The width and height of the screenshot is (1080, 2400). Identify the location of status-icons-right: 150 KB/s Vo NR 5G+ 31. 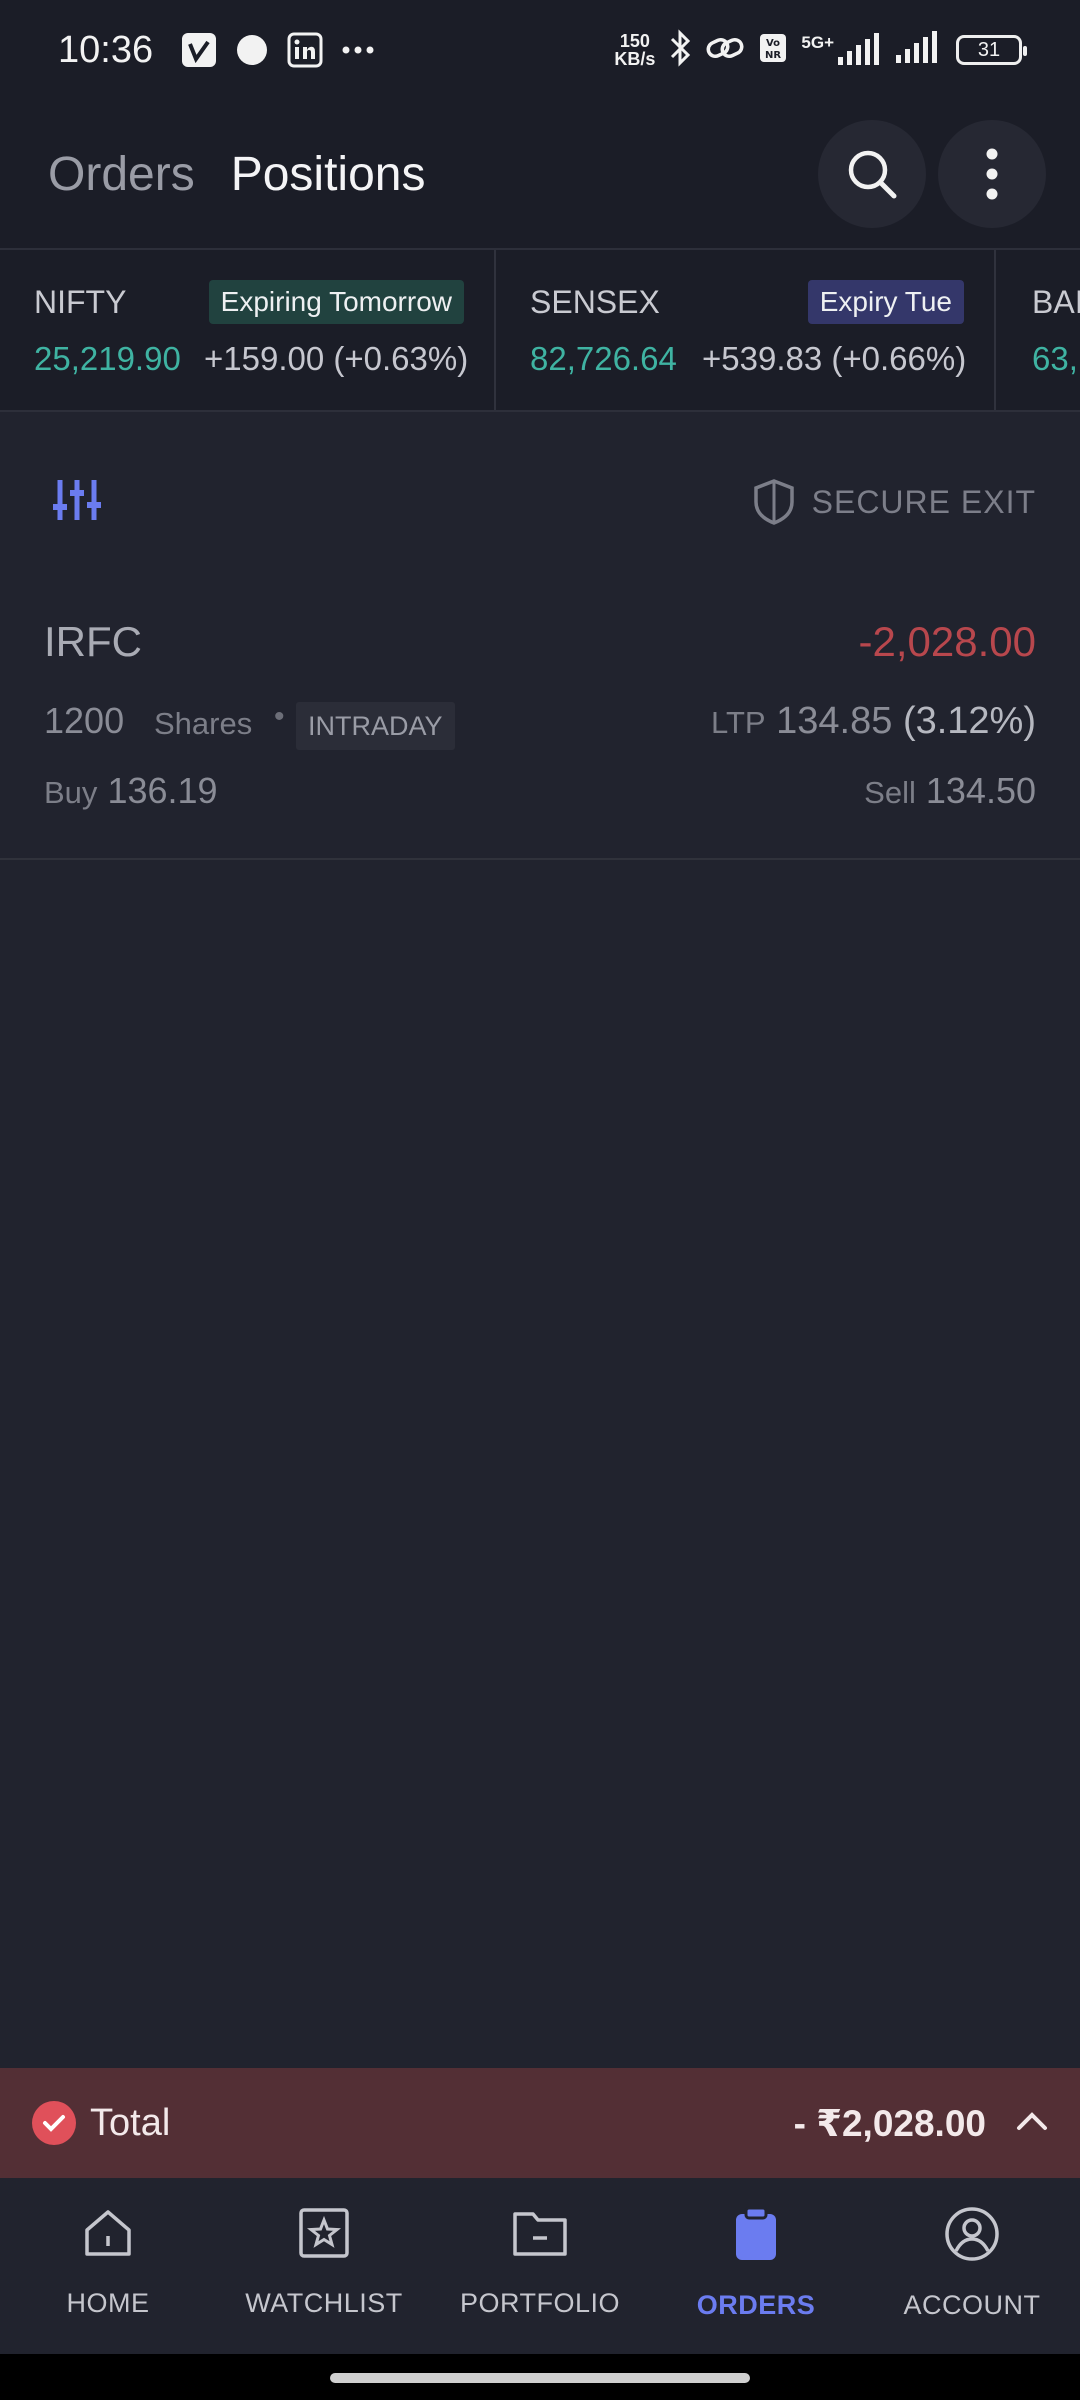
(820, 50).